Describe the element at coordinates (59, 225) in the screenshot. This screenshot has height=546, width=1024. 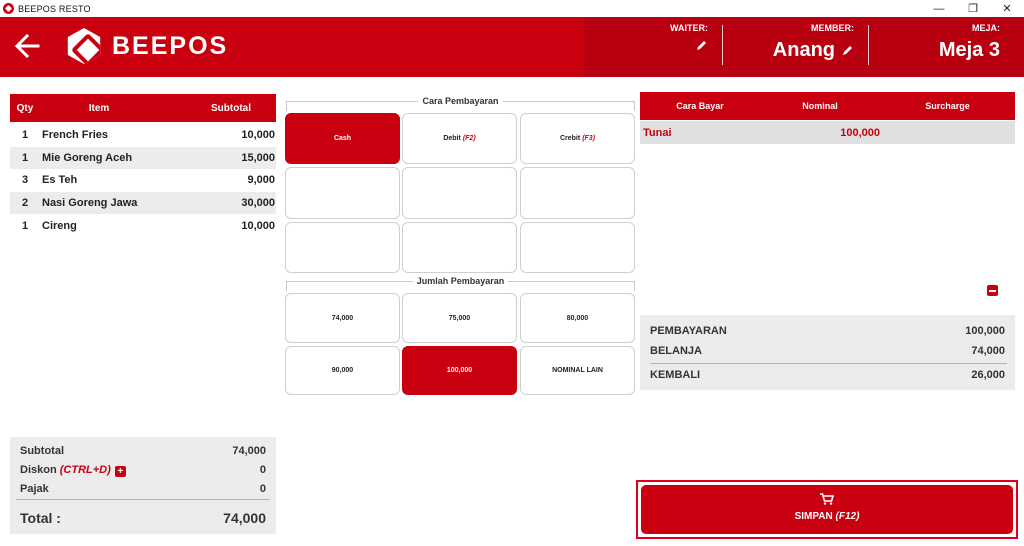
I see `order-item: Cireng` at that location.